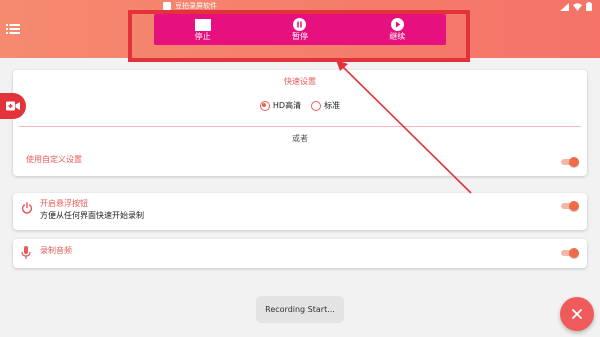 This screenshot has height=337, width=600. What do you see at coordinates (56, 250) in the screenshot?
I see `audio-title: 录制音频` at bounding box center [56, 250].